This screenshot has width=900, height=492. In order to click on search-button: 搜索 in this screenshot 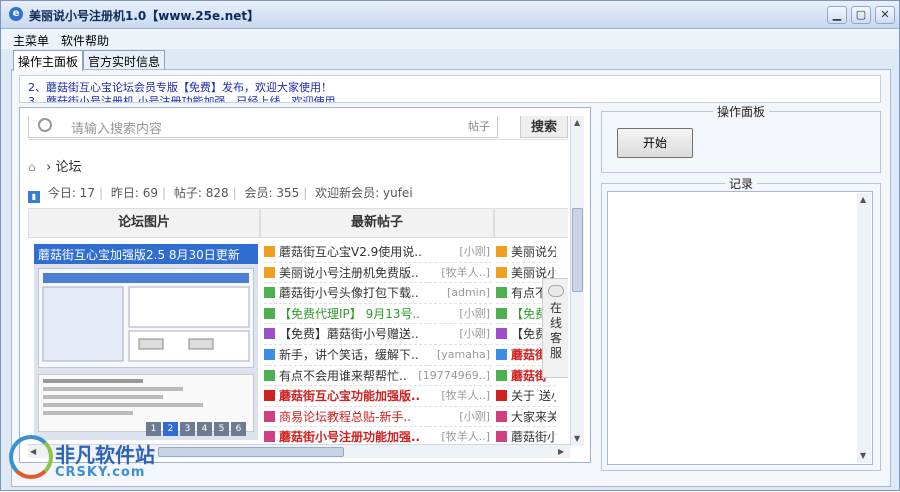, I will do `click(544, 127)`.